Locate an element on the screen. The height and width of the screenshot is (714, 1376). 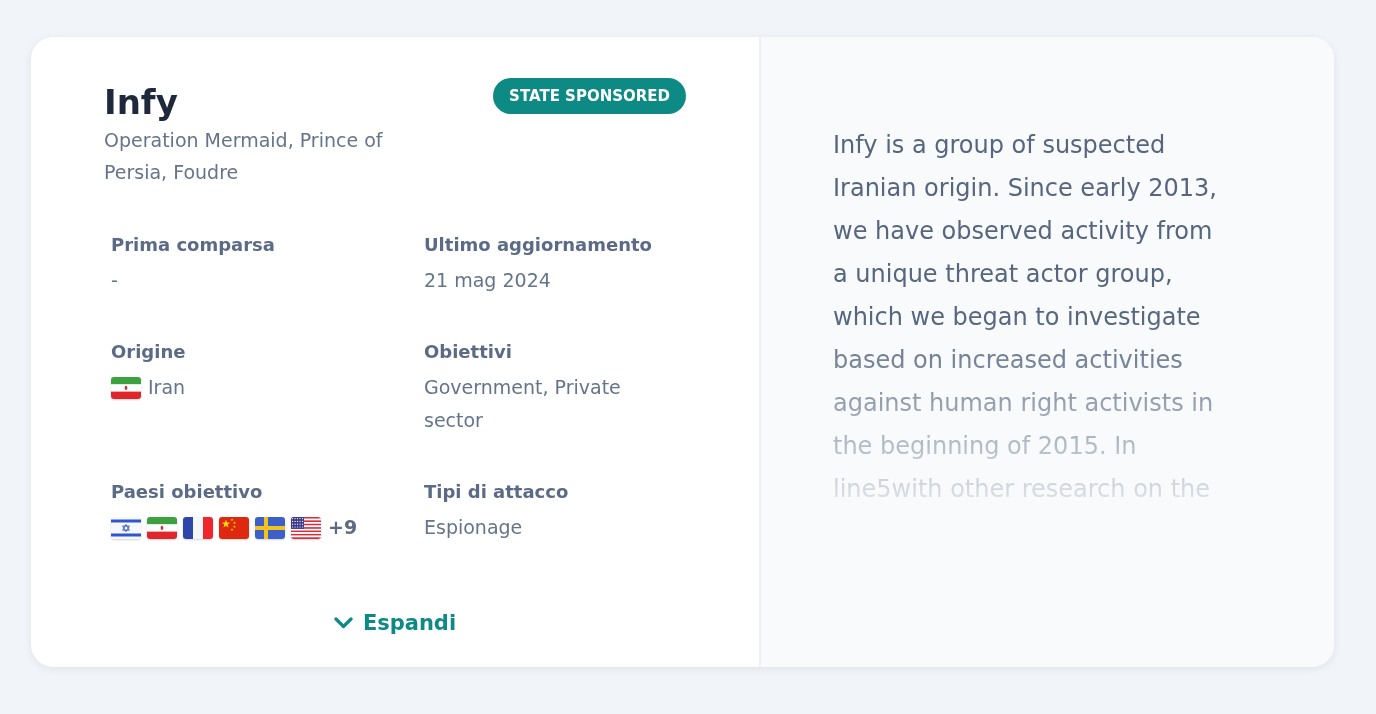
field-value: 21 mag 2024 is located at coordinates (488, 280).